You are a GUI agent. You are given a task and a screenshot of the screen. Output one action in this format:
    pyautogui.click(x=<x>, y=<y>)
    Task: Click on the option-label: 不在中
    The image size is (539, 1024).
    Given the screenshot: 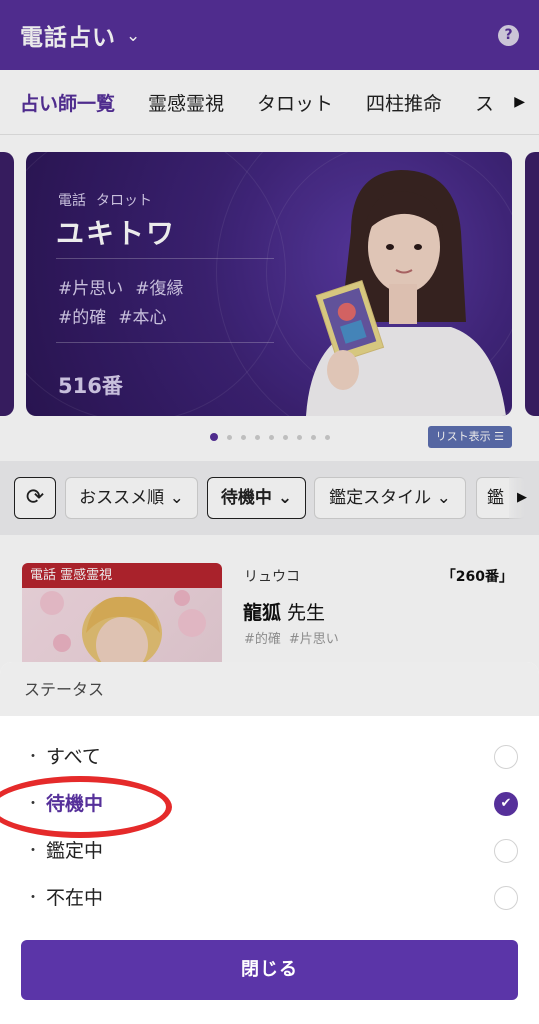 What is the action you would take?
    pyautogui.click(x=75, y=898)
    